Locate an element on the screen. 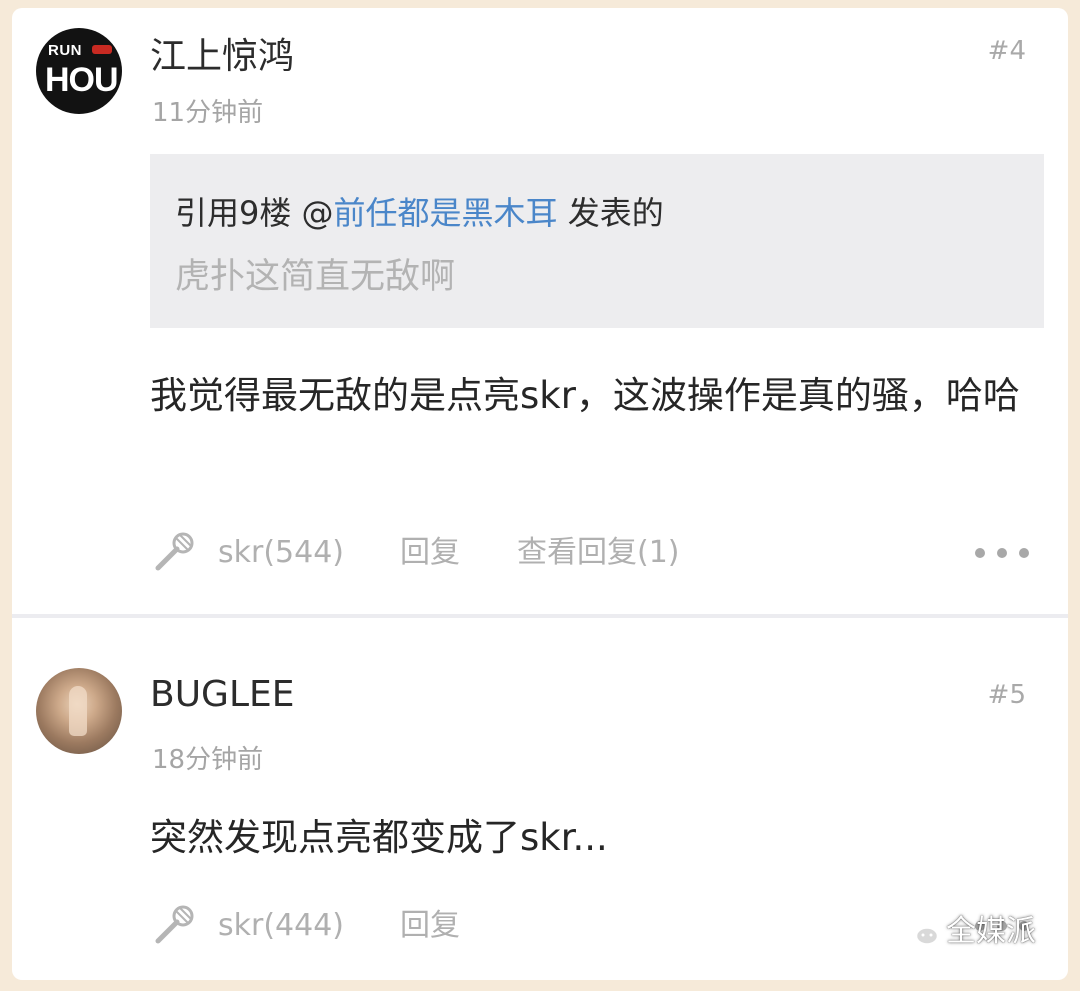 The width and height of the screenshot is (1080, 991). watermark: 全媒派 is located at coordinates (968, 932).